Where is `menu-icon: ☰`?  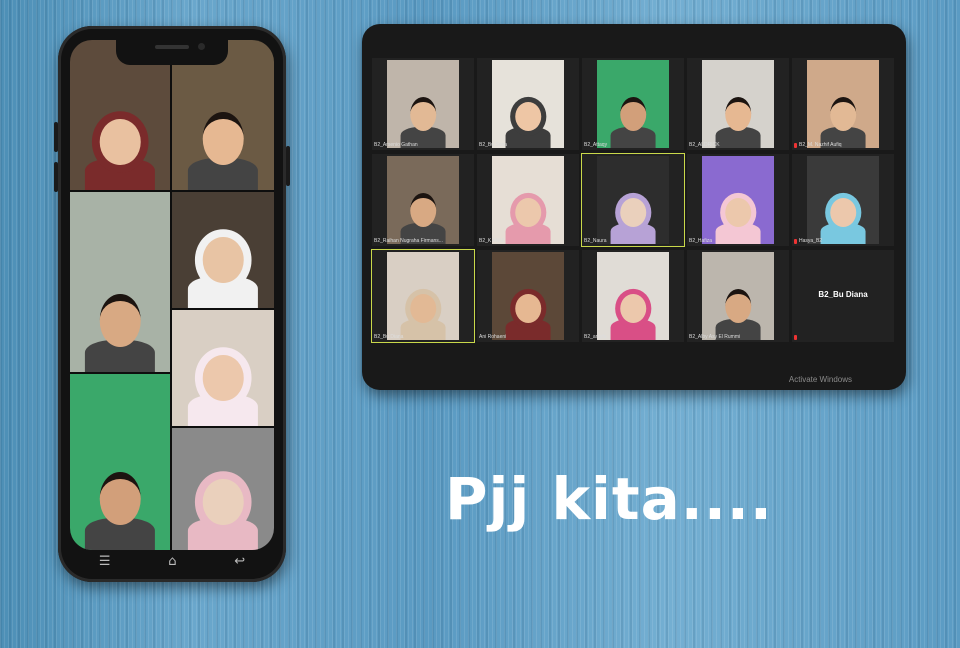 menu-icon: ☰ is located at coordinates (105, 561).